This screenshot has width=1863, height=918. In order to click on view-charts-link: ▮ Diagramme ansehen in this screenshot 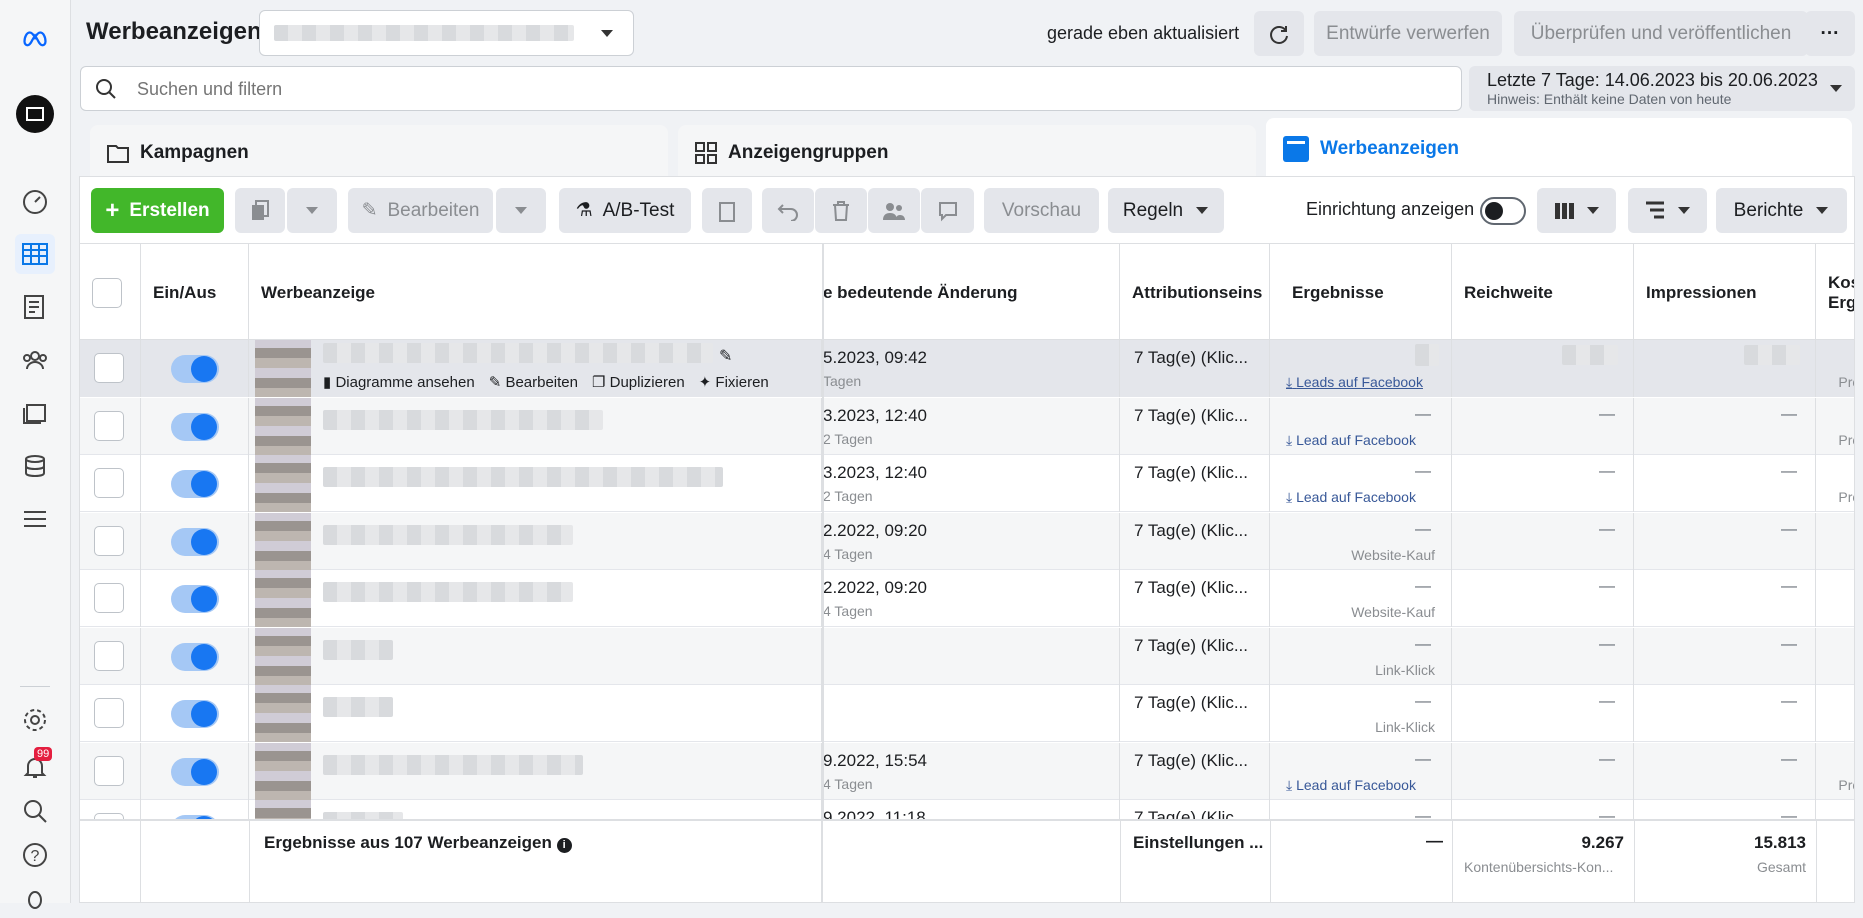, I will do `click(399, 382)`.